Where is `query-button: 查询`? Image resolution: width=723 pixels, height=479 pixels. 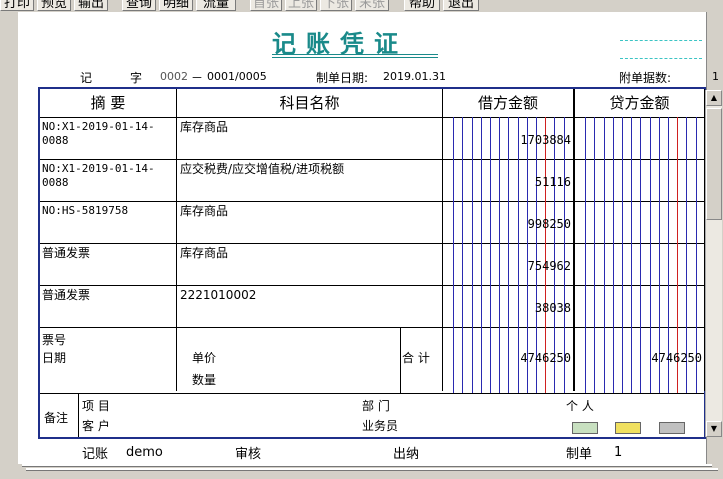 query-button: 查询 is located at coordinates (139, 5).